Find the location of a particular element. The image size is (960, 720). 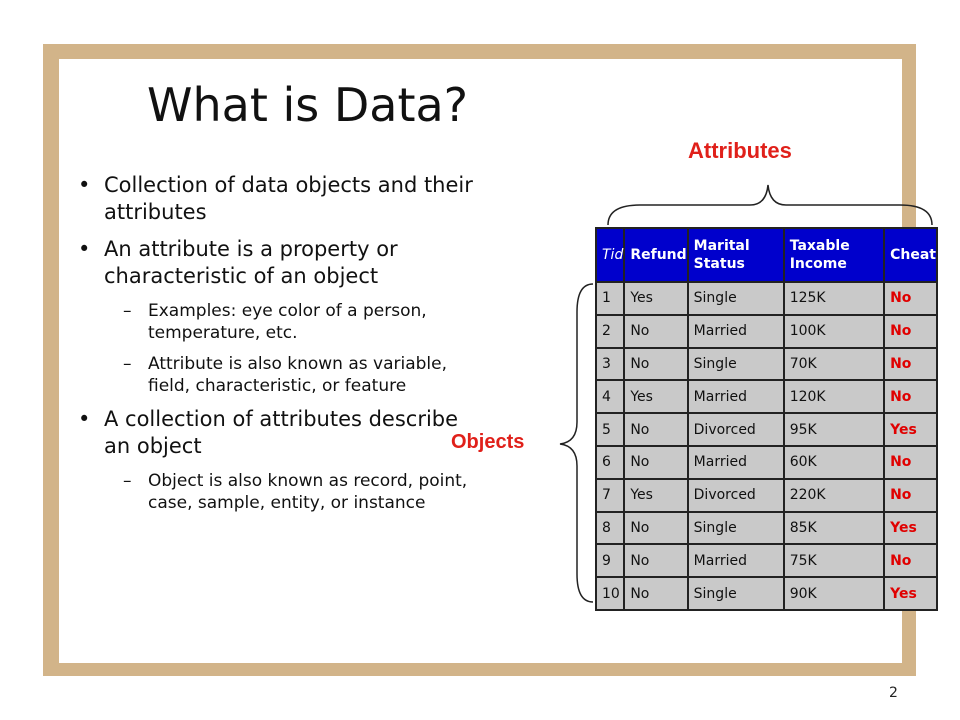

table-row: 5 No Divorced 95K Yes is located at coordinates (766, 429).